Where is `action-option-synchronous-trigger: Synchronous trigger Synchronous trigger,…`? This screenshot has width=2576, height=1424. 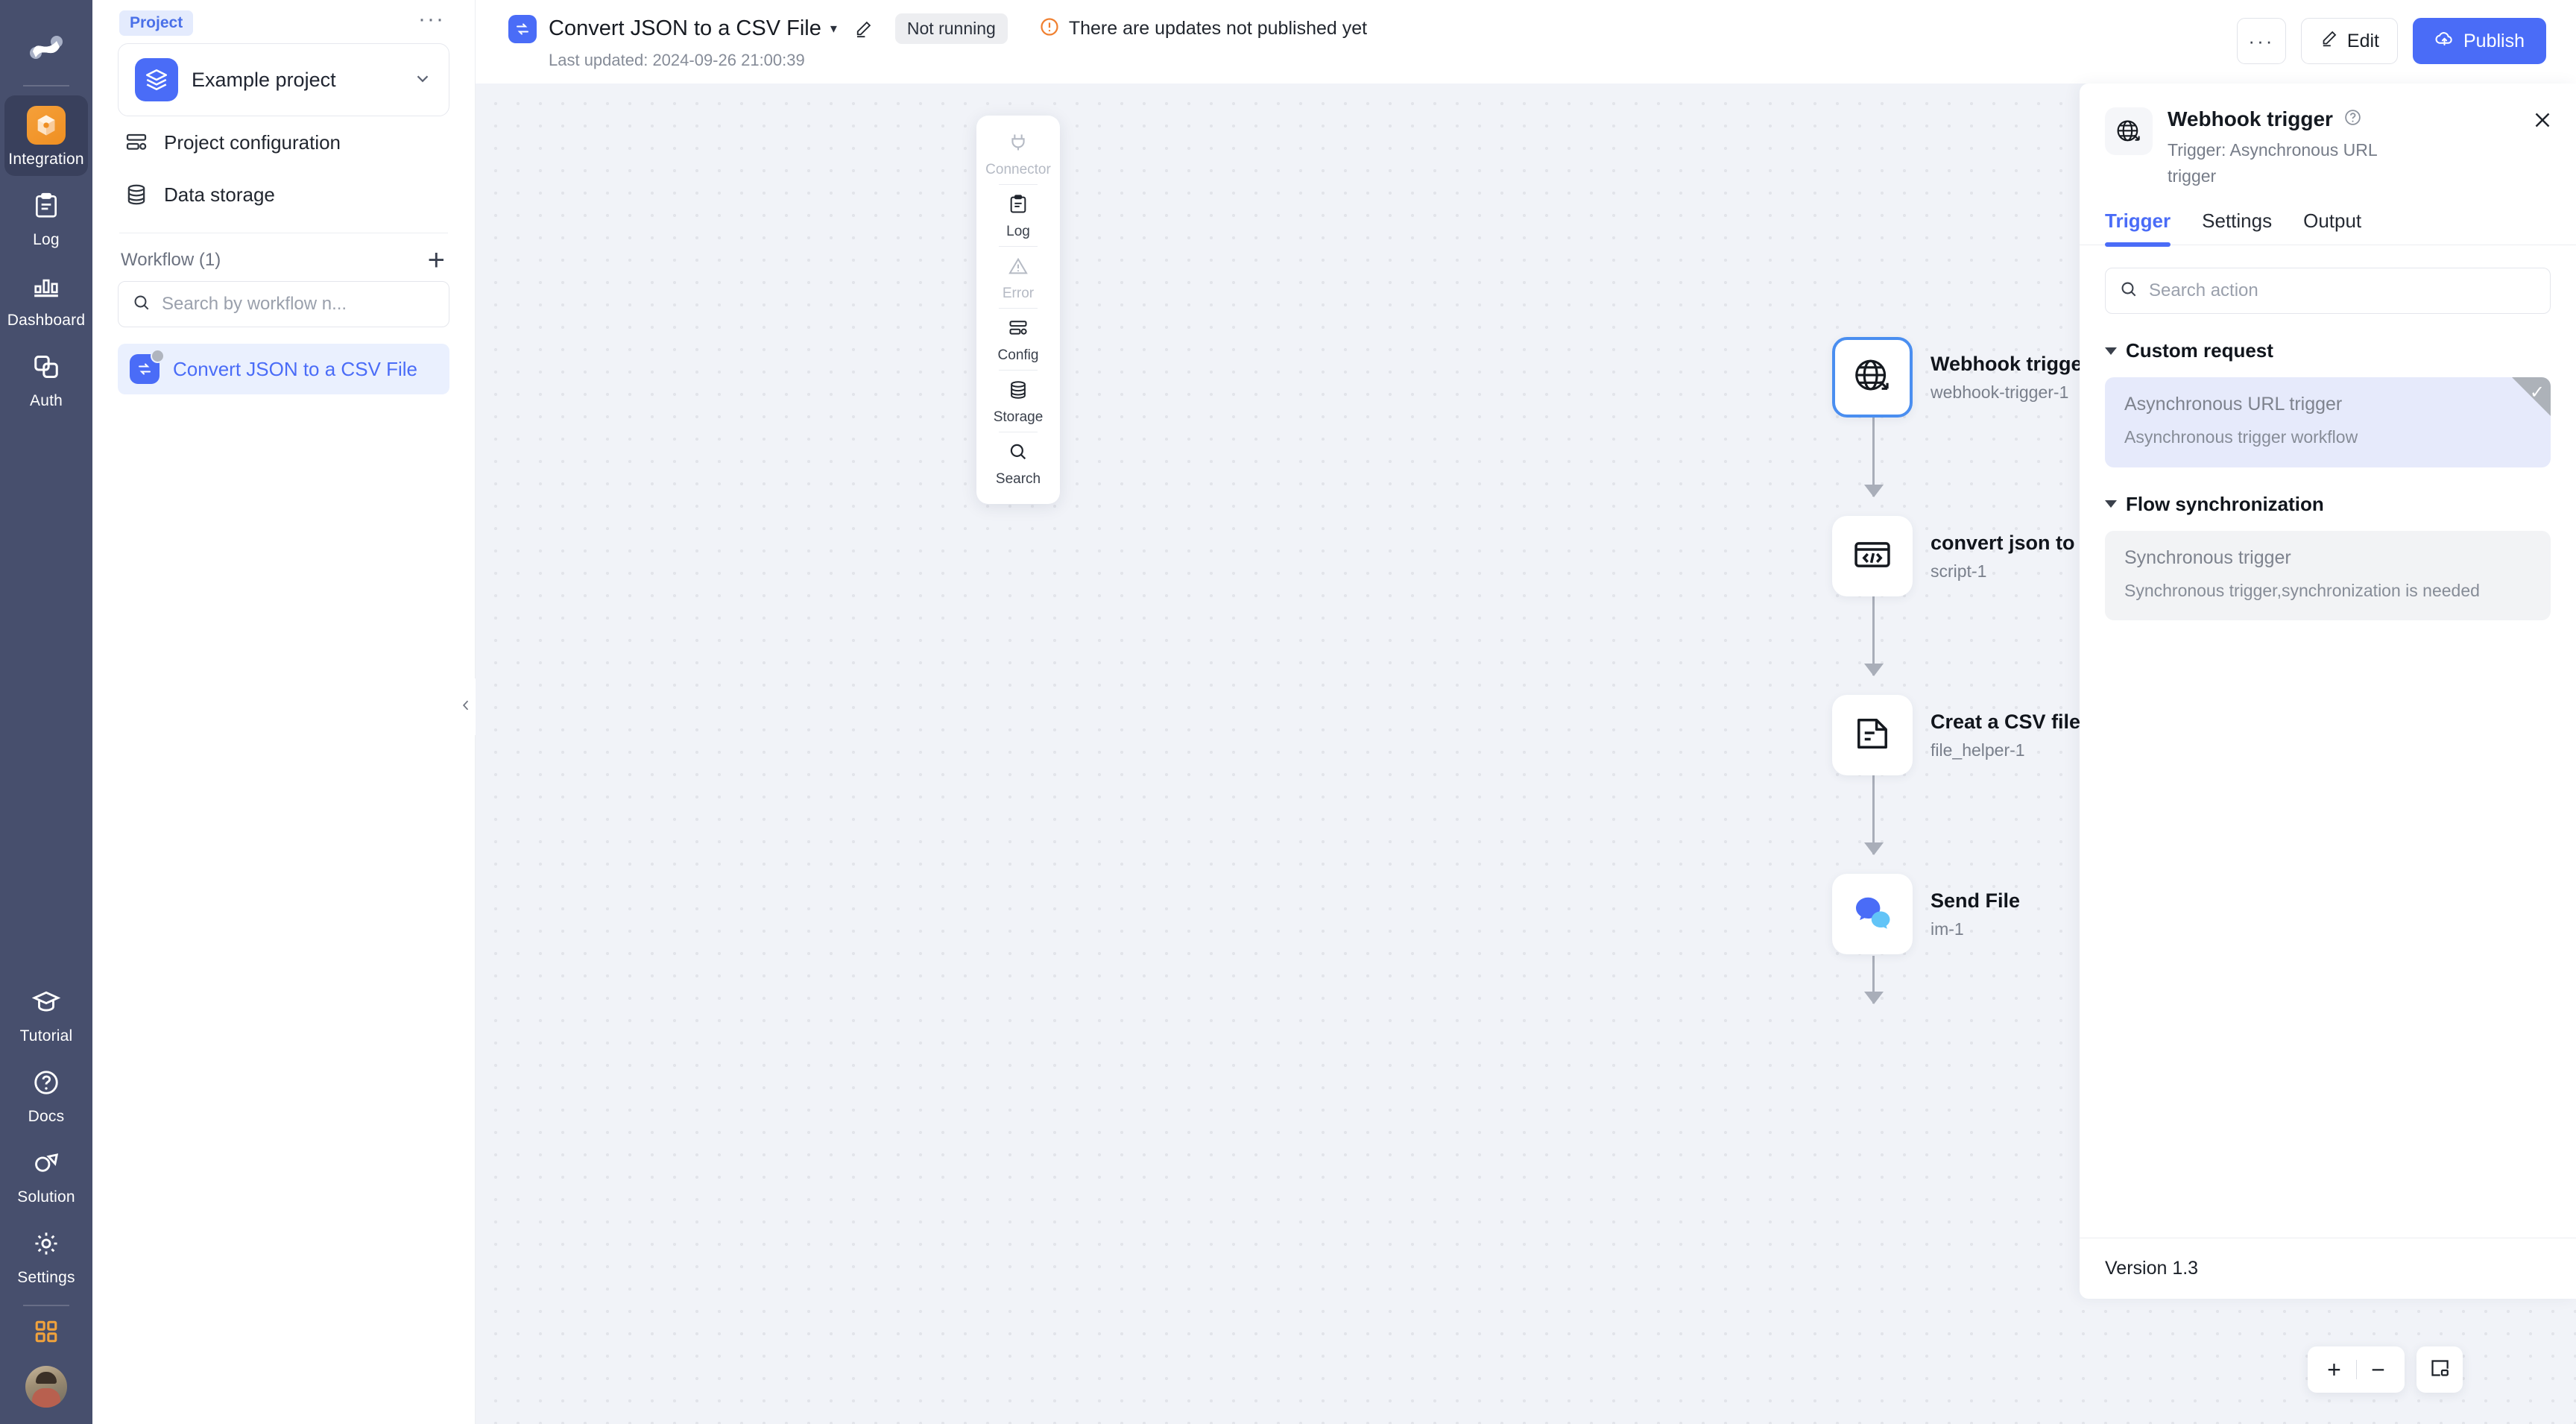 action-option-synchronous-trigger: Synchronous trigger Synchronous trigger,… is located at coordinates (2328, 575).